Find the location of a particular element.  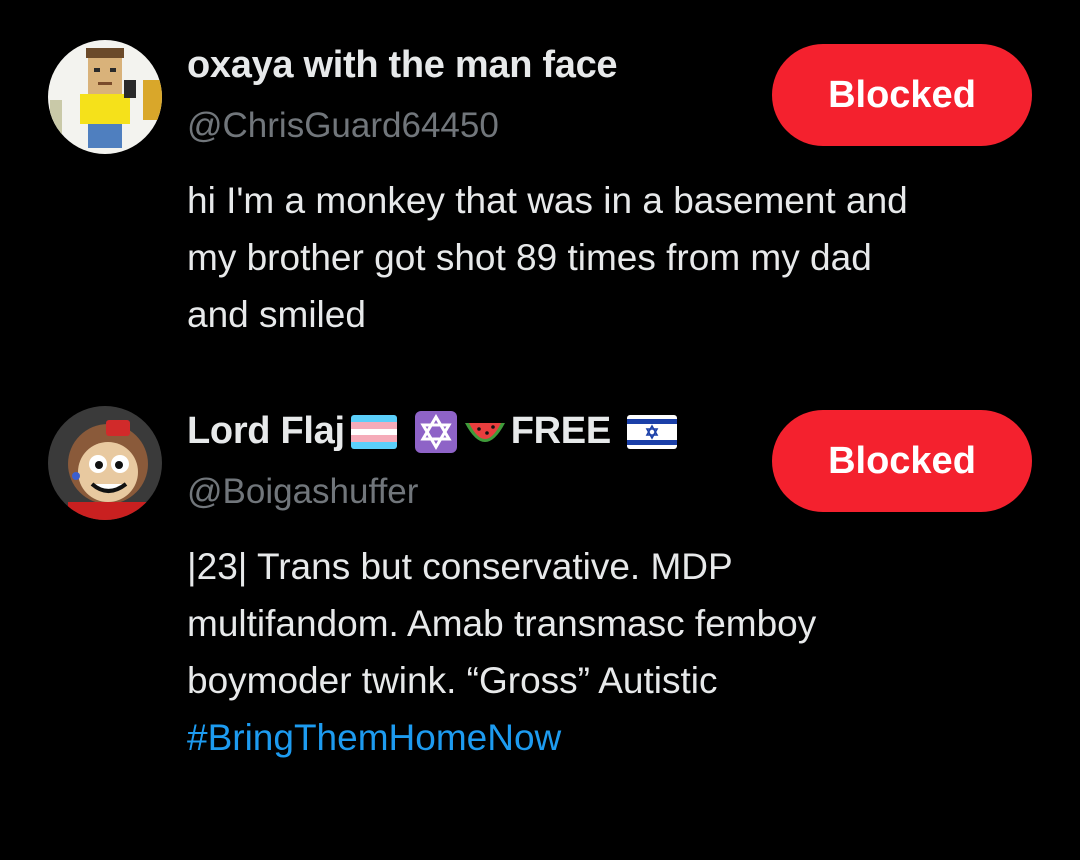

display-name: oxaya with the man face is located at coordinates (402, 65).